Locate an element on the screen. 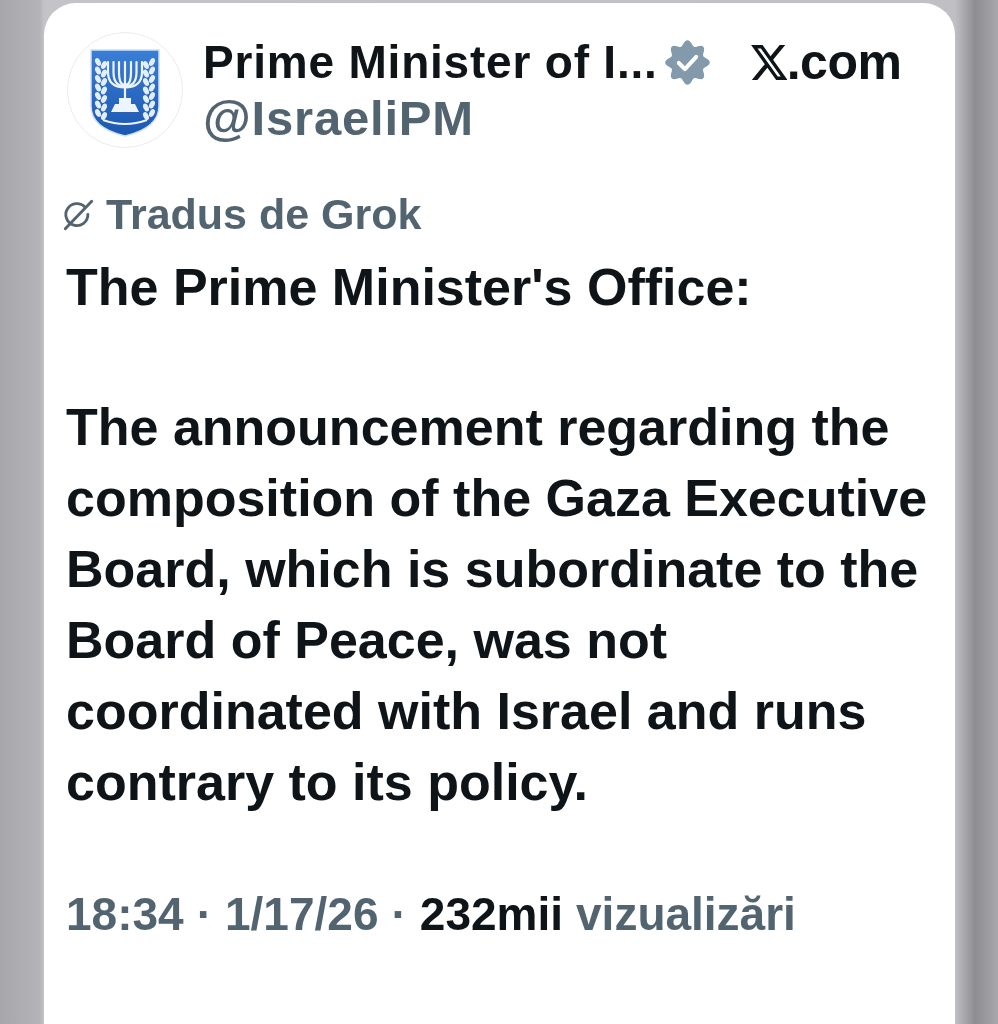 The height and width of the screenshot is (1024, 998). x-logo-icon is located at coordinates (768, 62).